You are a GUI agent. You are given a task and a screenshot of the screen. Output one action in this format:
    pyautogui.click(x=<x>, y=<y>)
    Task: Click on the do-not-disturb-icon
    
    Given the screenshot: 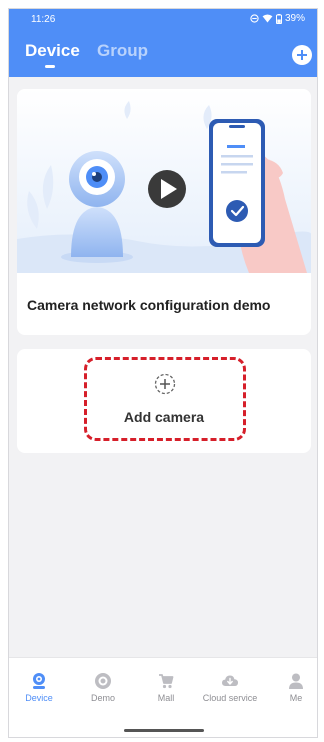 What is the action you would take?
    pyautogui.click(x=254, y=18)
    